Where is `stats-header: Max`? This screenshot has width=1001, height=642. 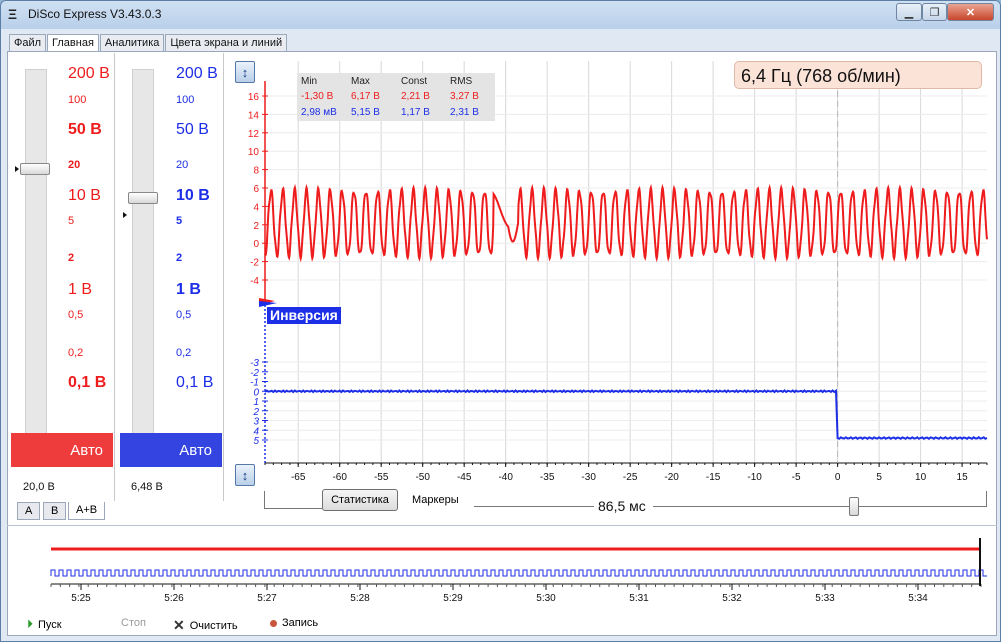
stats-header: Max is located at coordinates (360, 81).